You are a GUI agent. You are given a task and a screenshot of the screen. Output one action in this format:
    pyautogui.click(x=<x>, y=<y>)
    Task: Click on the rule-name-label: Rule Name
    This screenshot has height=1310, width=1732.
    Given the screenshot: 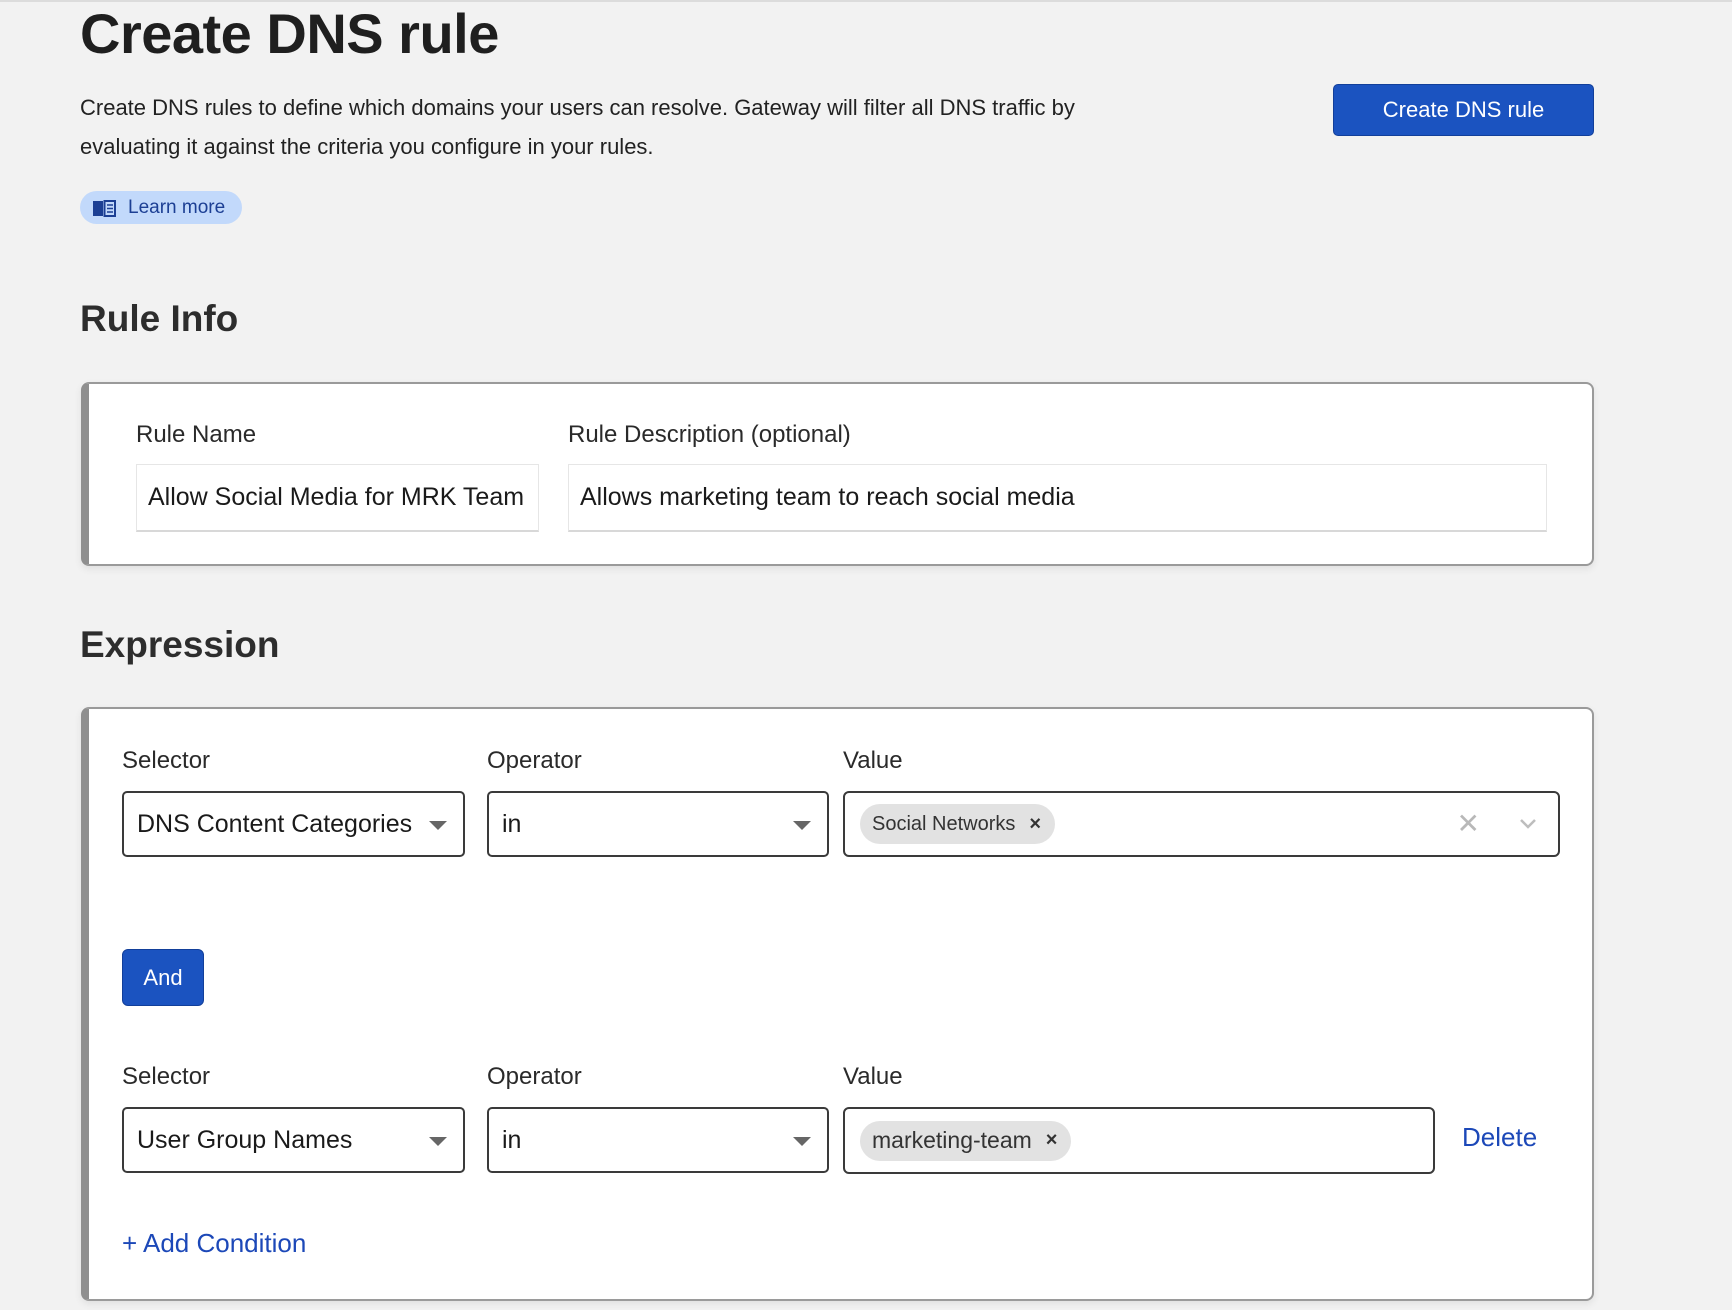 What is the action you would take?
    pyautogui.click(x=196, y=434)
    